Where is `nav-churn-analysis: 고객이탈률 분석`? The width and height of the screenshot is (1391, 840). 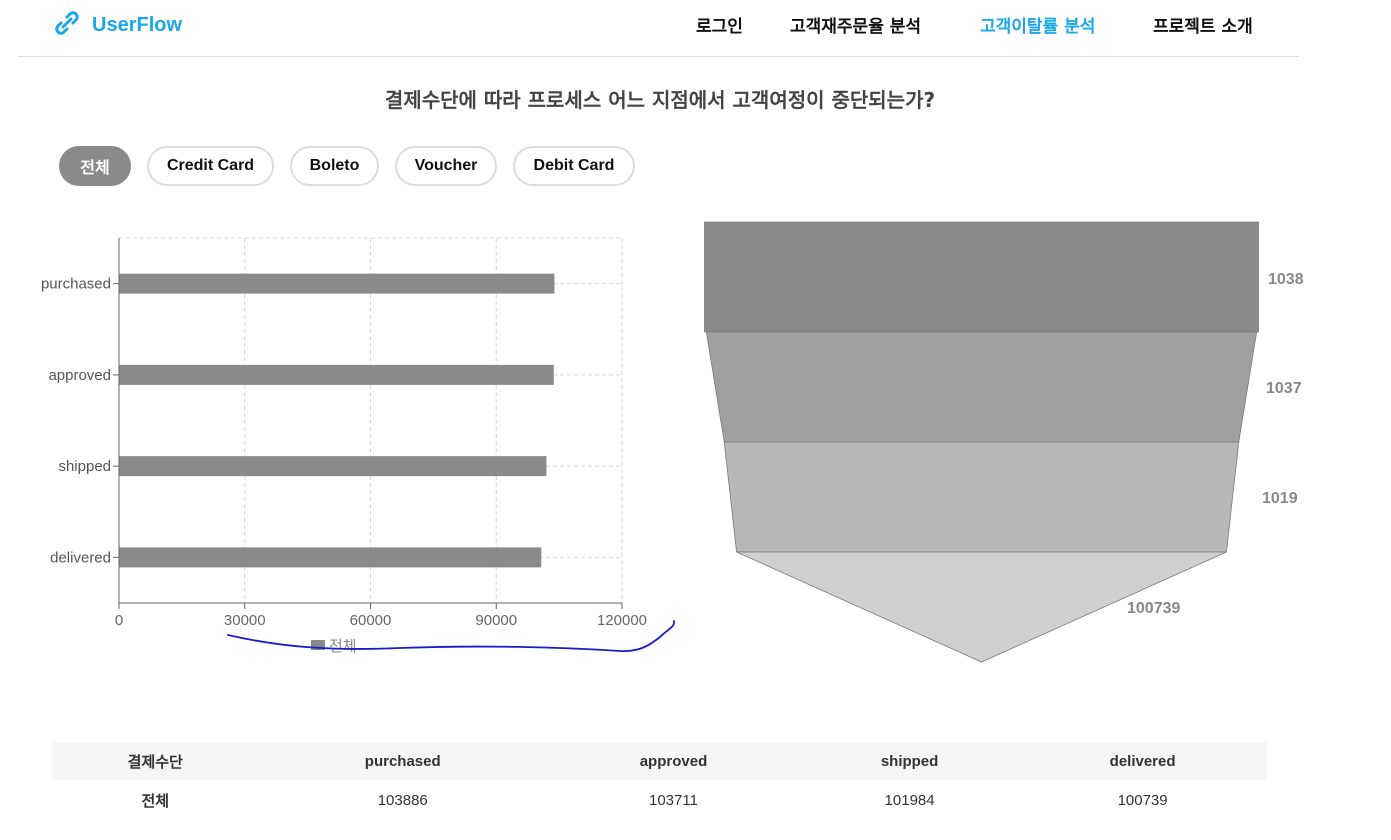 nav-churn-analysis: 고객이탈률 분석 is located at coordinates (1037, 24).